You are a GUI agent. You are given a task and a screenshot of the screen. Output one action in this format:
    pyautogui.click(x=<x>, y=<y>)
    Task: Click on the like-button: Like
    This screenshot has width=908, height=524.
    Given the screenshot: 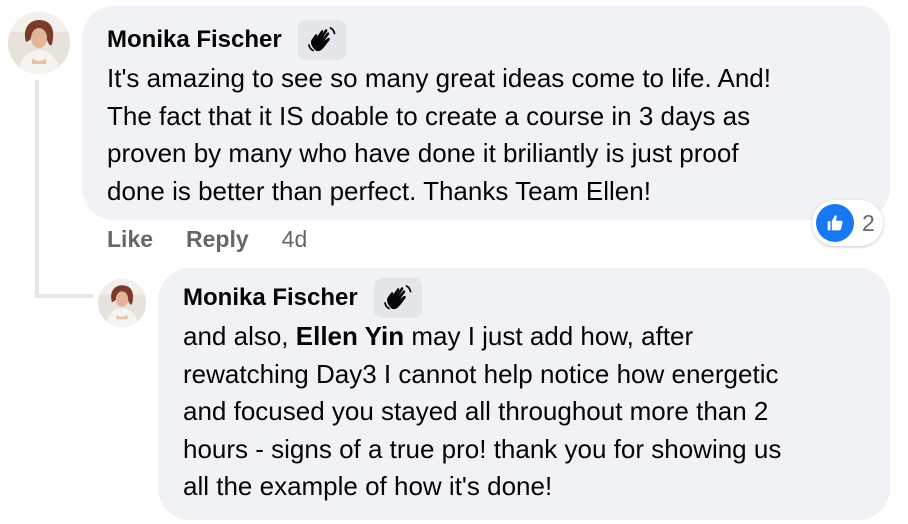 What is the action you would take?
    pyautogui.click(x=130, y=239)
    